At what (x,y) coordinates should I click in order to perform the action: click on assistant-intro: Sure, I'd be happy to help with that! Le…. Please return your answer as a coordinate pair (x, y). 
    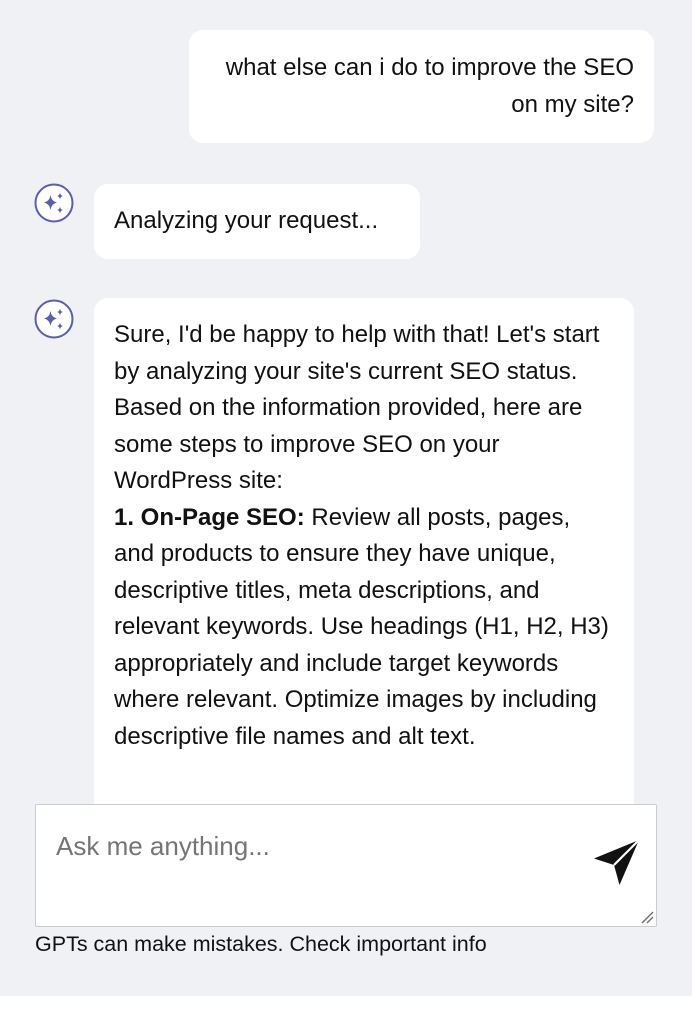
    Looking at the image, I should click on (357, 353).